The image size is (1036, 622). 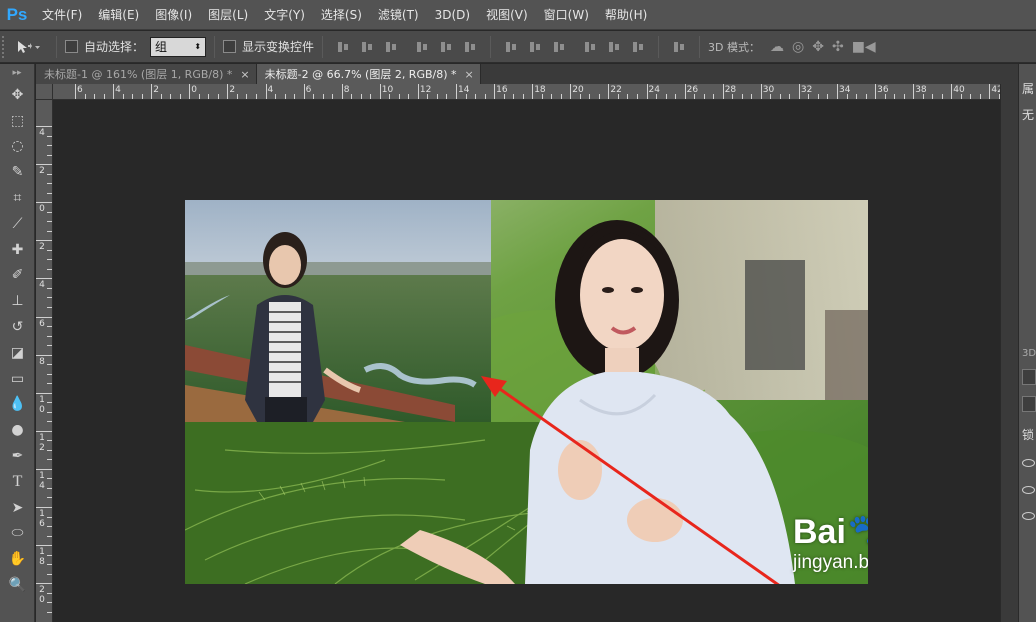 What do you see at coordinates (1028, 88) in the screenshot?
I see `properties-panel-label: 属` at bounding box center [1028, 88].